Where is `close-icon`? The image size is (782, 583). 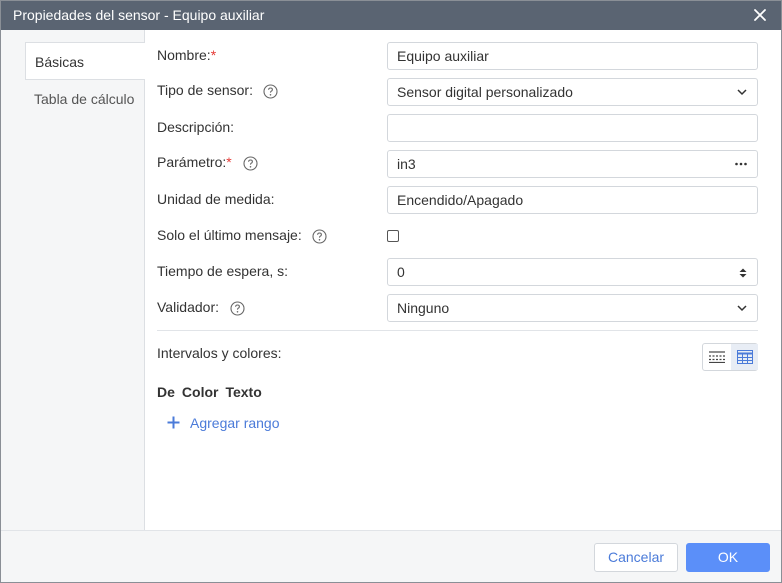 close-icon is located at coordinates (760, 15).